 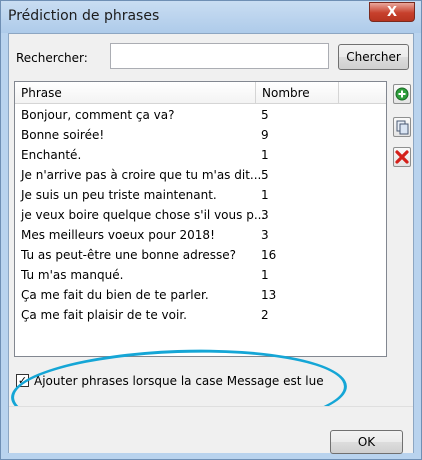 I want to click on phrase-cell: Mes meilleurs voeux pour 2018!, so click(x=118, y=235).